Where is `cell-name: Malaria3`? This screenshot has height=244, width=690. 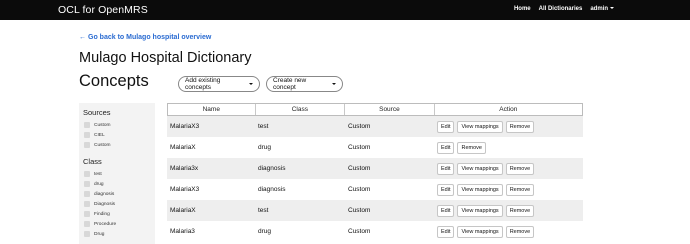 cell-name: Malaria3 is located at coordinates (182, 231).